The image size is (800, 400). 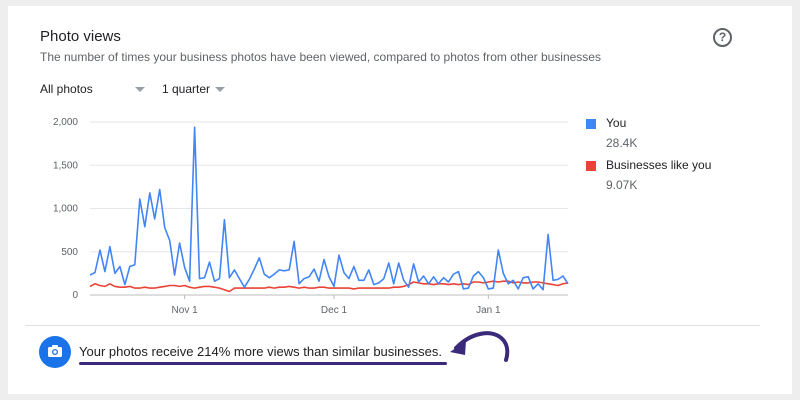 What do you see at coordinates (65, 209) in the screenshot?
I see `y-tick-label: 1,000` at bounding box center [65, 209].